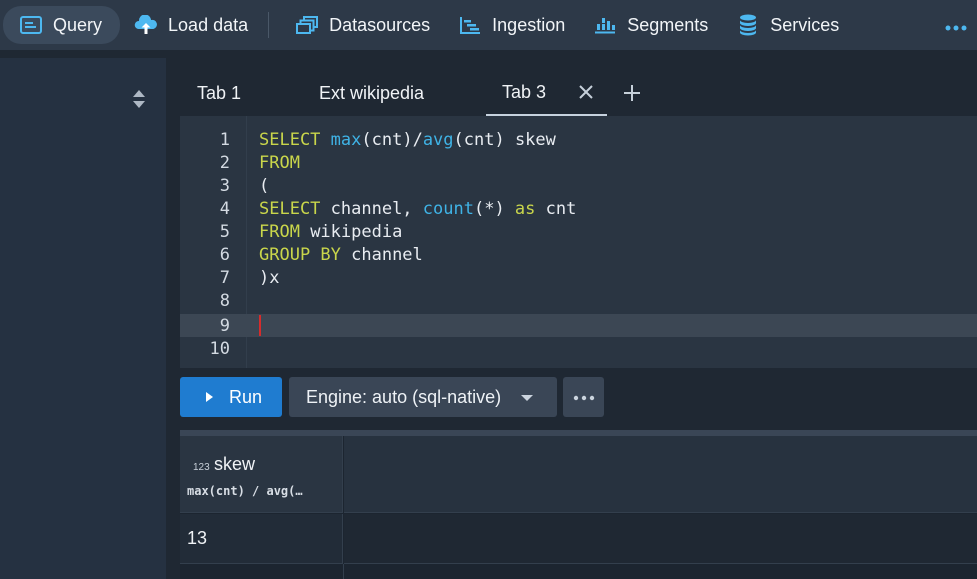  What do you see at coordinates (527, 398) in the screenshot?
I see `caret-down-icon` at bounding box center [527, 398].